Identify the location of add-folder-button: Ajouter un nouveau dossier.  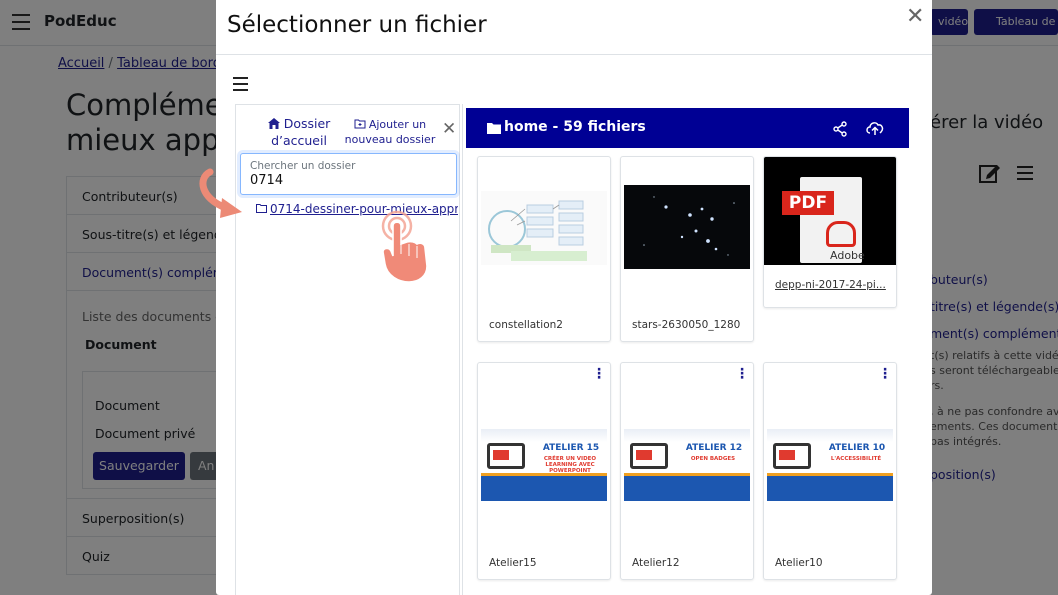
(390, 132).